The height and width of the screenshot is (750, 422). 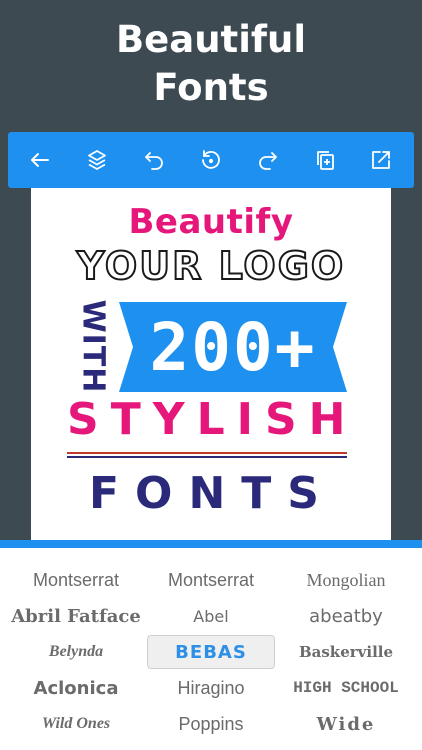 I want to click on font-panel-accent-bar, so click(x=211, y=544).